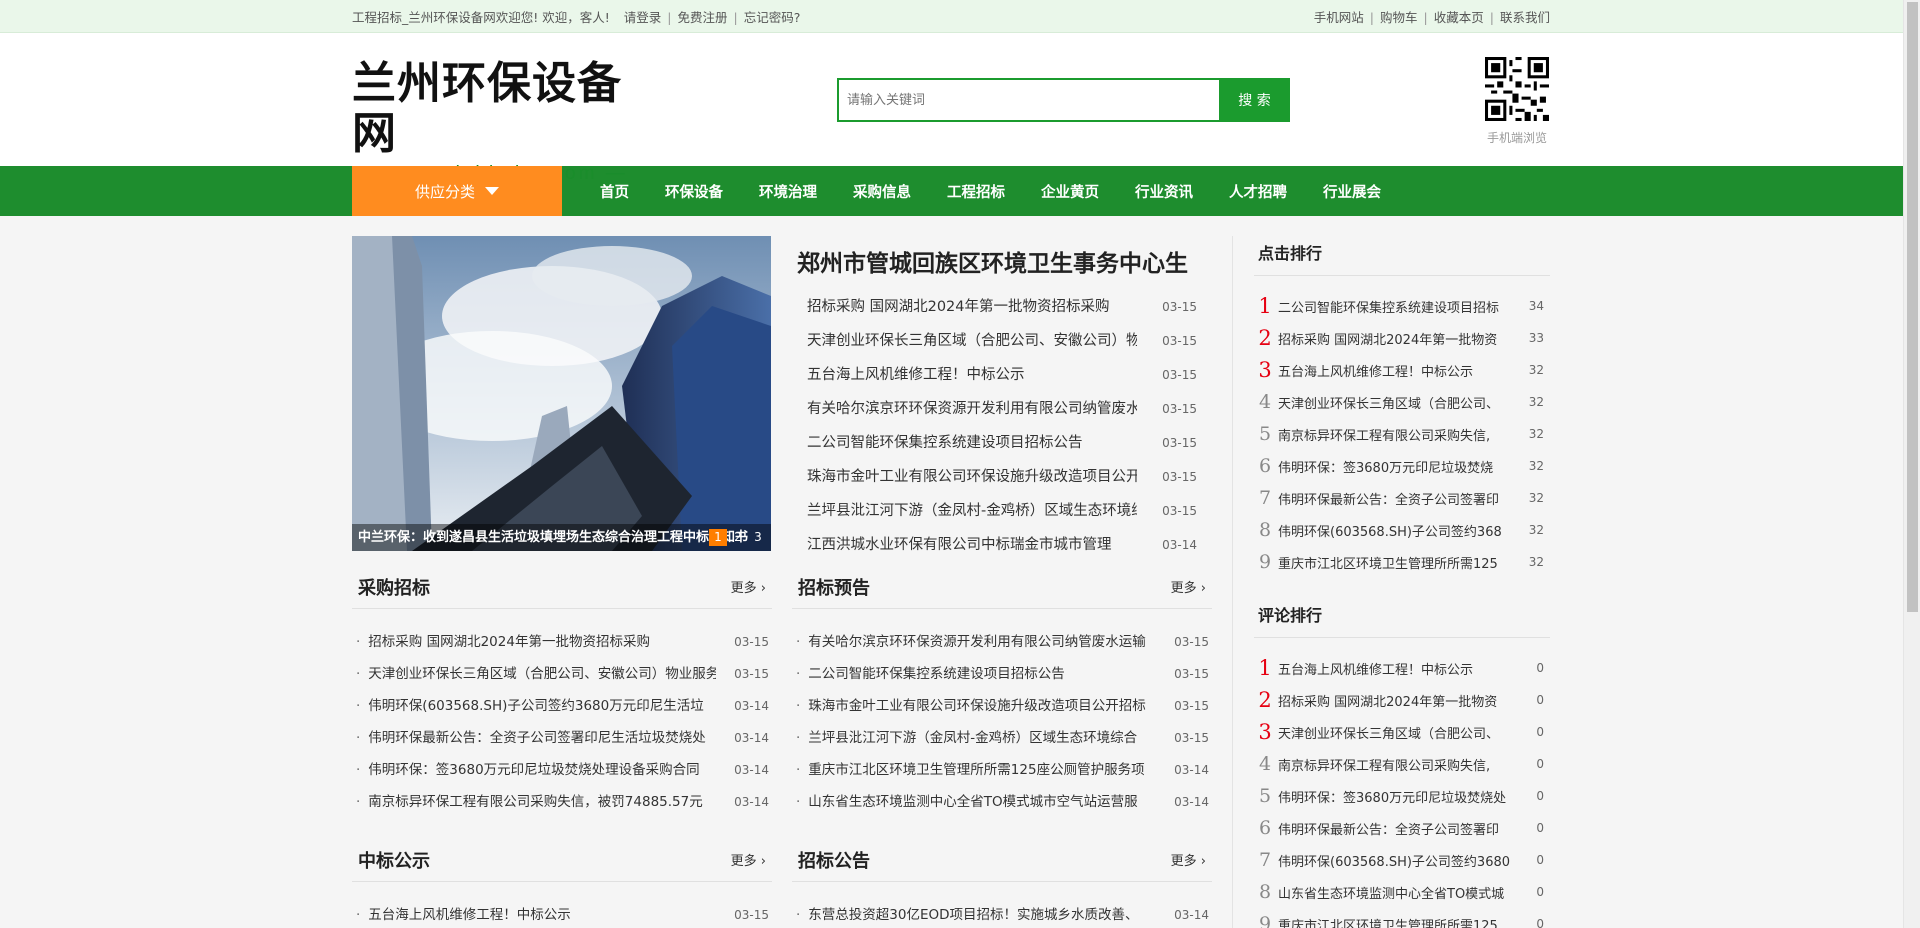  I want to click on qr-code-block: 手机端浏览, so click(1517, 101).